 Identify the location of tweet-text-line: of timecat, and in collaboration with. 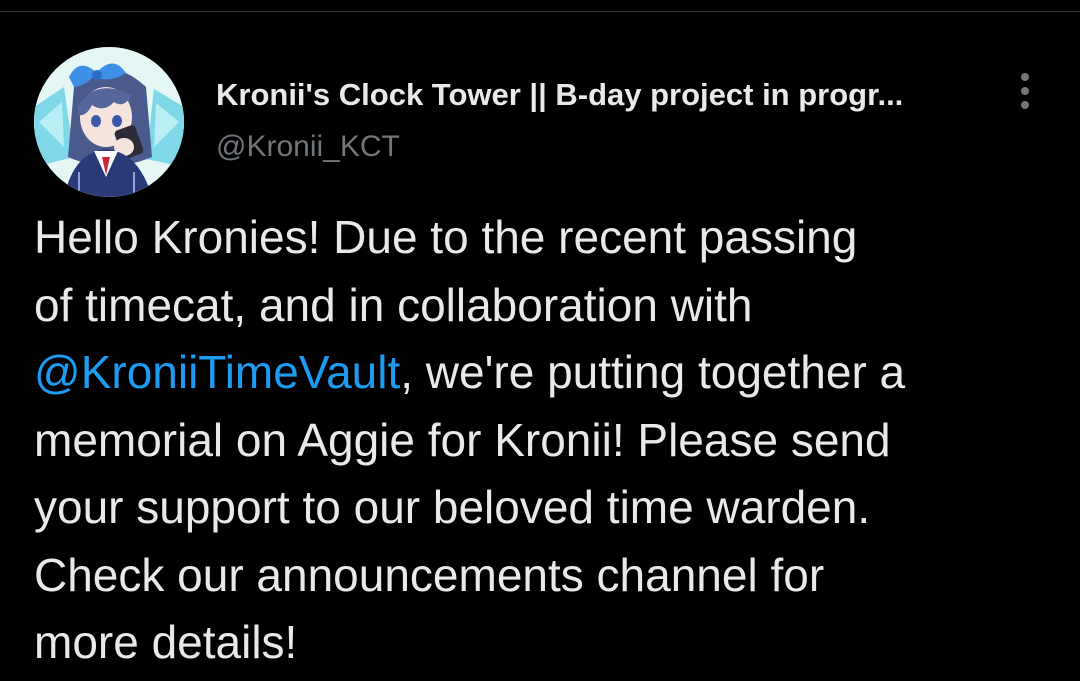
(393, 304).